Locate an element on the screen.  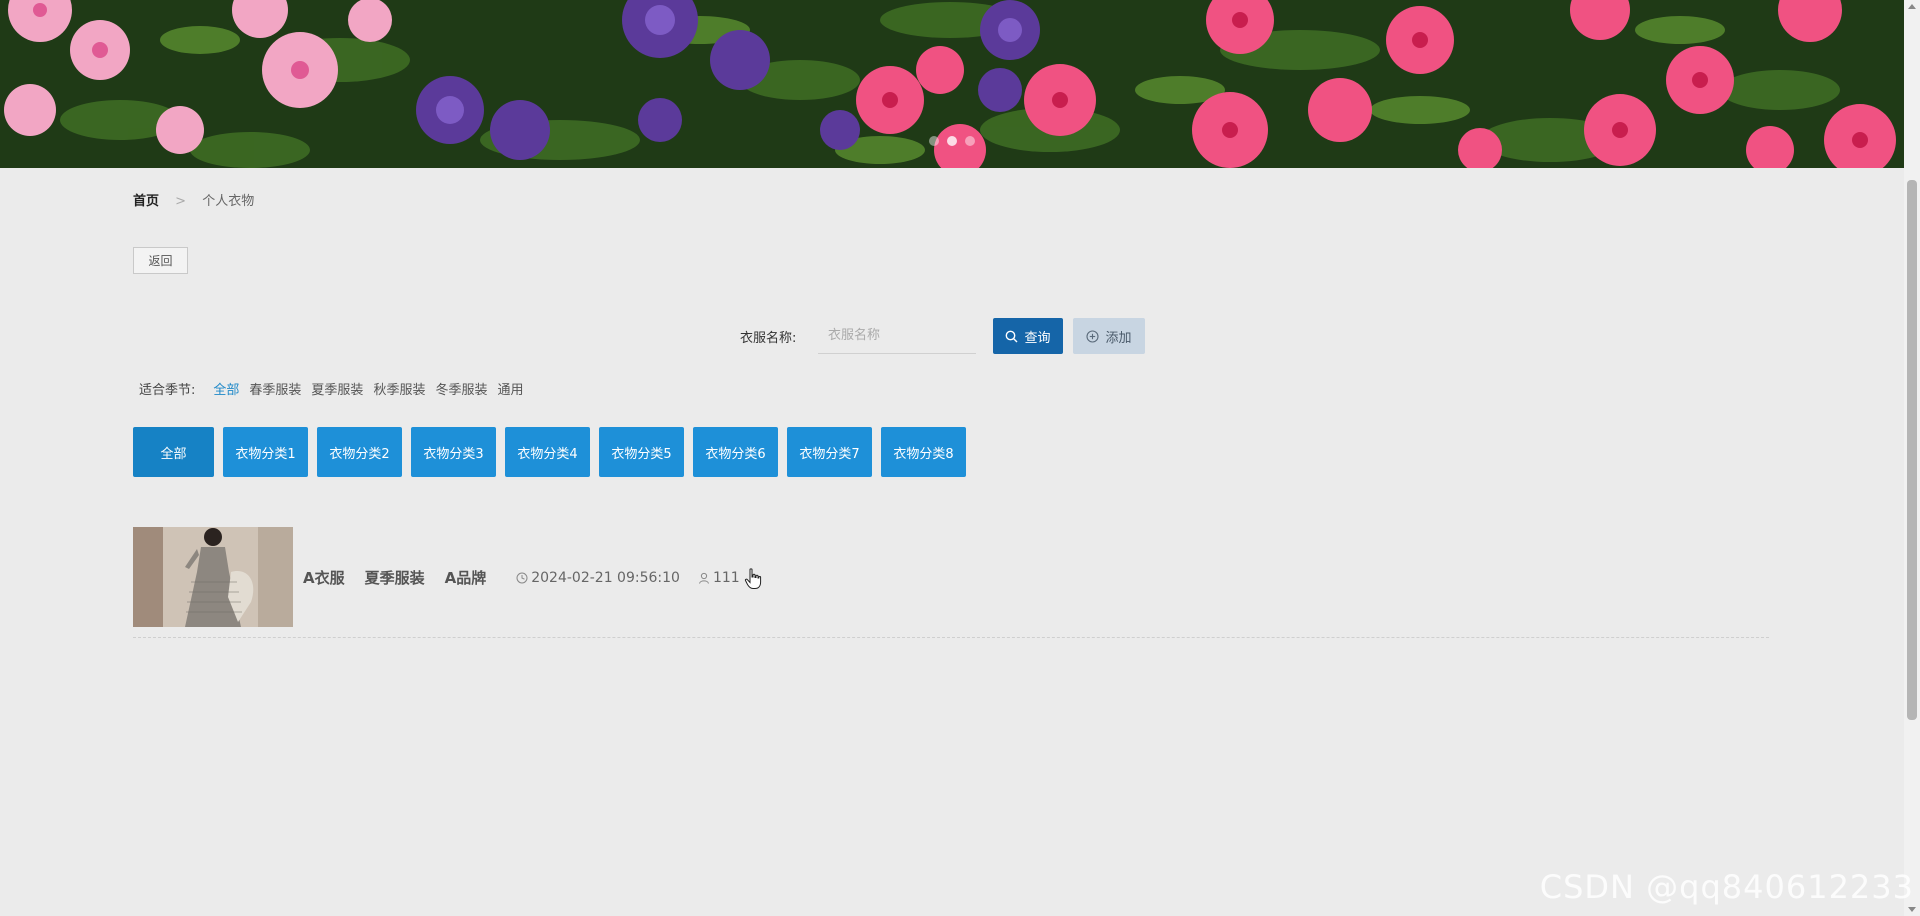
clothes-thumbnail is located at coordinates (213, 577).